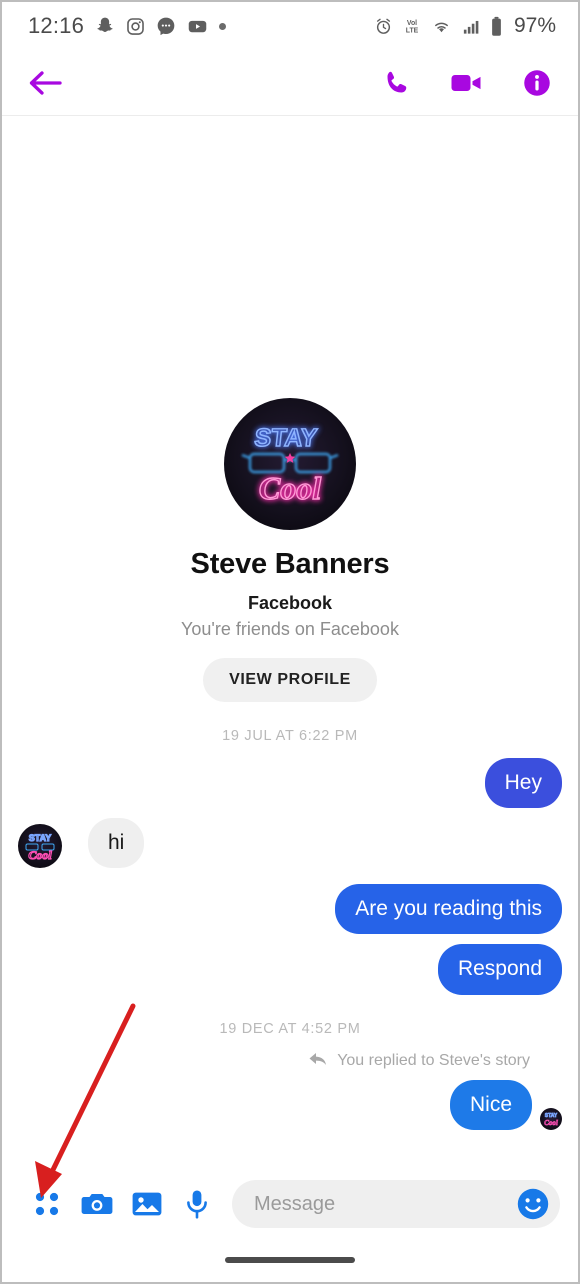 The height and width of the screenshot is (1284, 580). What do you see at coordinates (433, 1061) in the screenshot?
I see `story-reply-text: You replied to Steve's story` at bounding box center [433, 1061].